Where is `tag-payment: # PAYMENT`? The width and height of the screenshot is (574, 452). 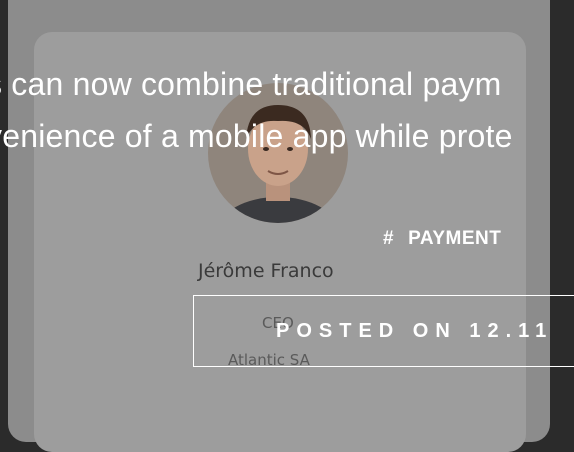
tag-payment: # PAYMENT is located at coordinates (442, 239).